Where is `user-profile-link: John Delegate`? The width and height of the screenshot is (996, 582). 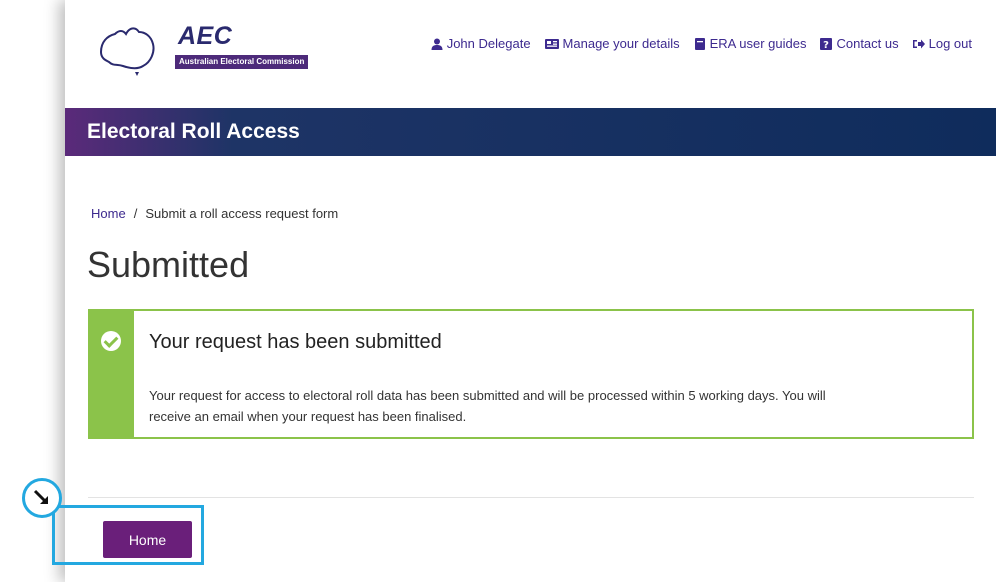 user-profile-link: John Delegate is located at coordinates (481, 43).